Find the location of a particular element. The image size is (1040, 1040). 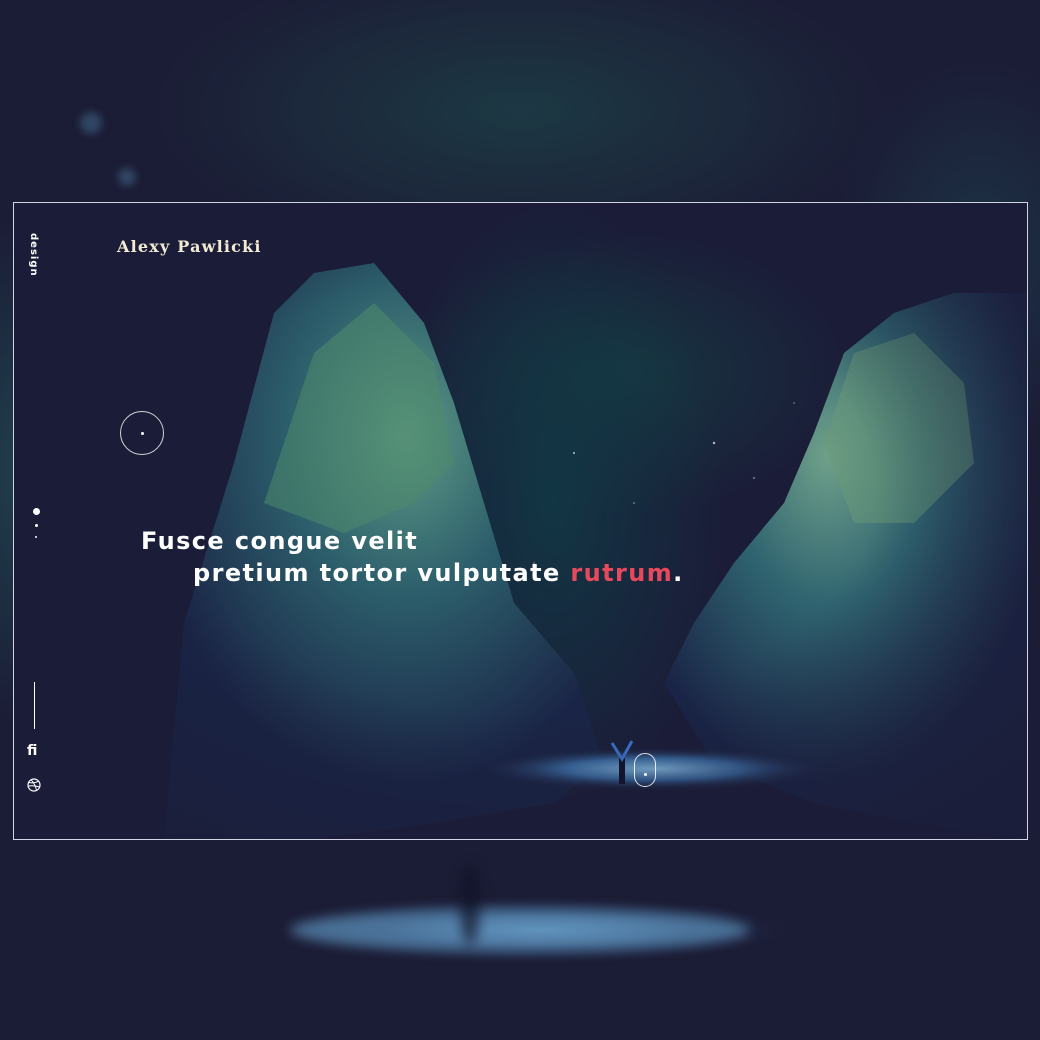

hero-period: . is located at coordinates (678, 573).